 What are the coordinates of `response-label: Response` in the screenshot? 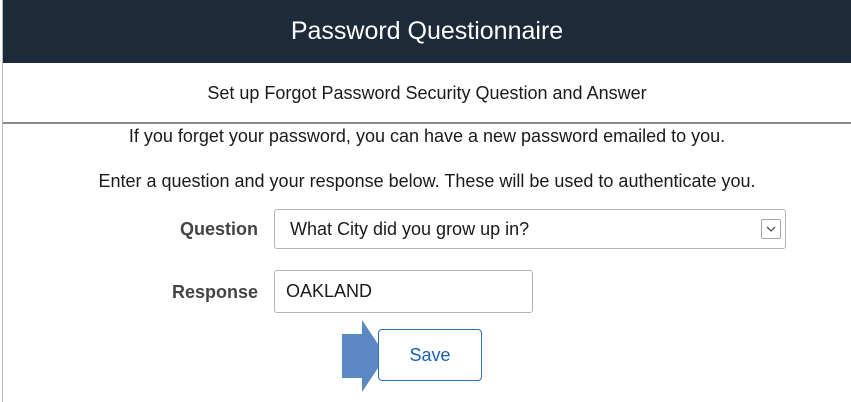 It's located at (214, 292).